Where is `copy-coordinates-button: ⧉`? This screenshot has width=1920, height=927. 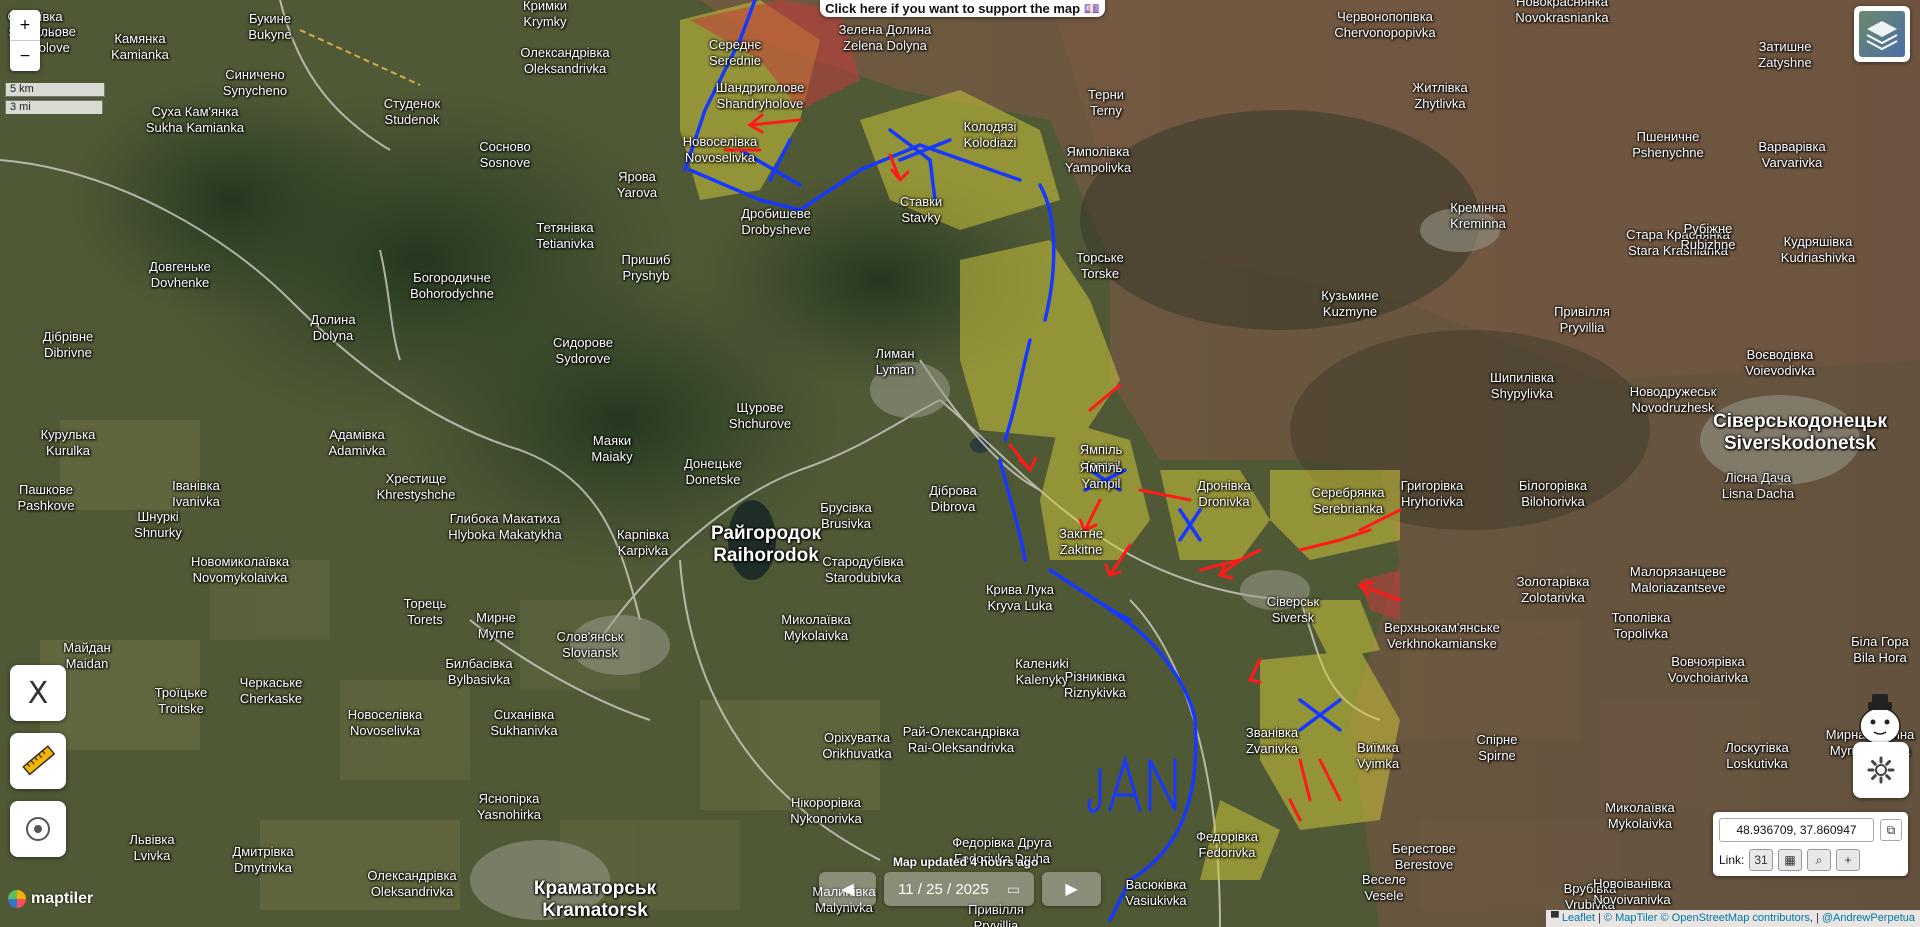 copy-coordinates-button: ⧉ is located at coordinates (1891, 830).